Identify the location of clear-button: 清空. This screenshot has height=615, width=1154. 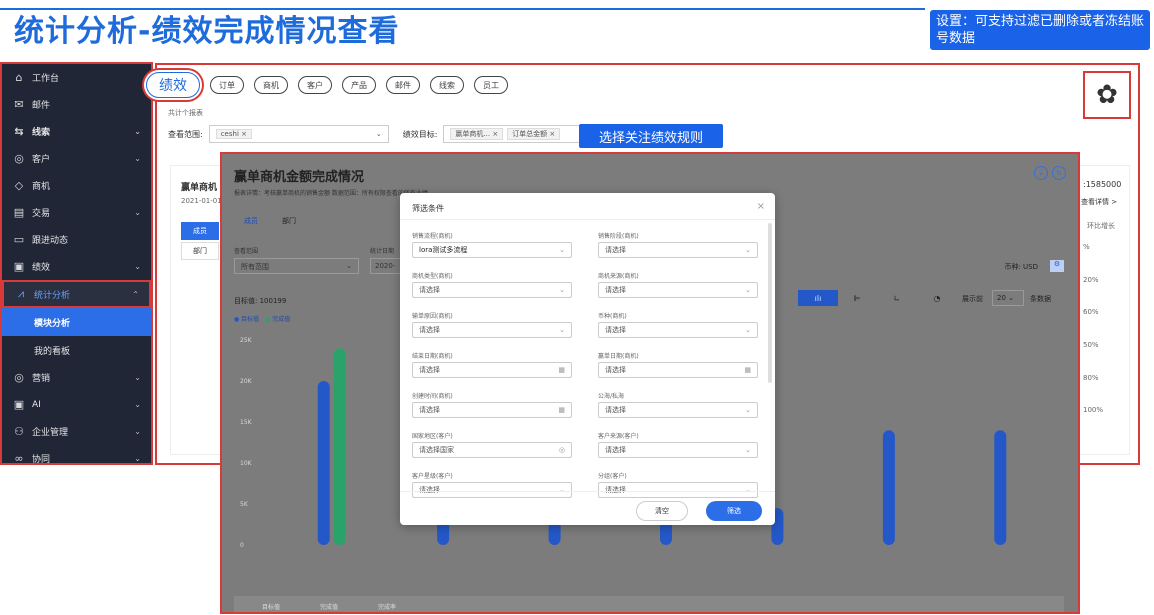
(662, 511).